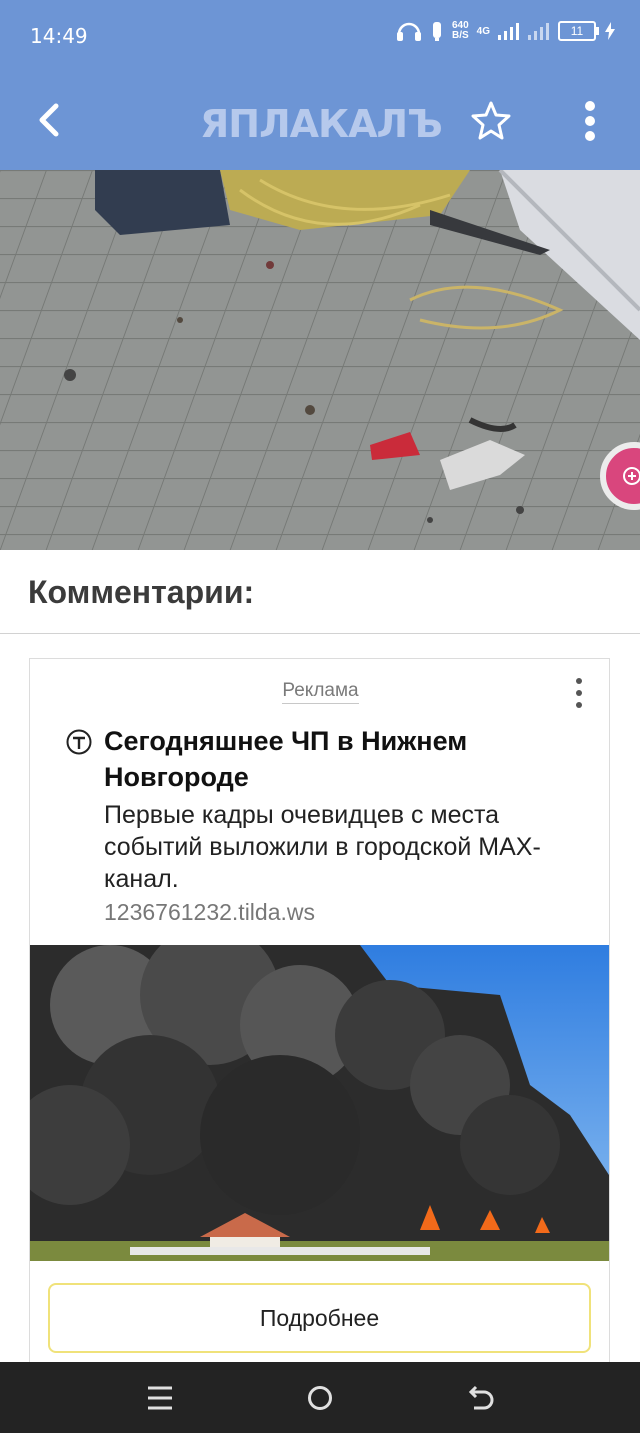 The height and width of the screenshot is (1433, 640). I want to click on network-type: 4G, so click(483, 31).